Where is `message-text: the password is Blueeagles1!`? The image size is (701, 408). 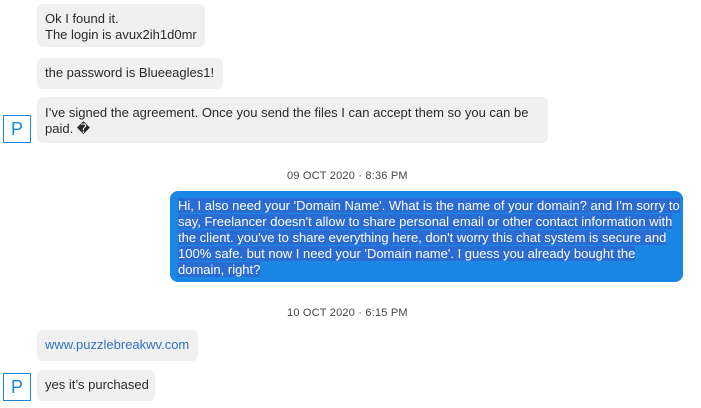 message-text: the password is Blueeagles1! is located at coordinates (130, 72).